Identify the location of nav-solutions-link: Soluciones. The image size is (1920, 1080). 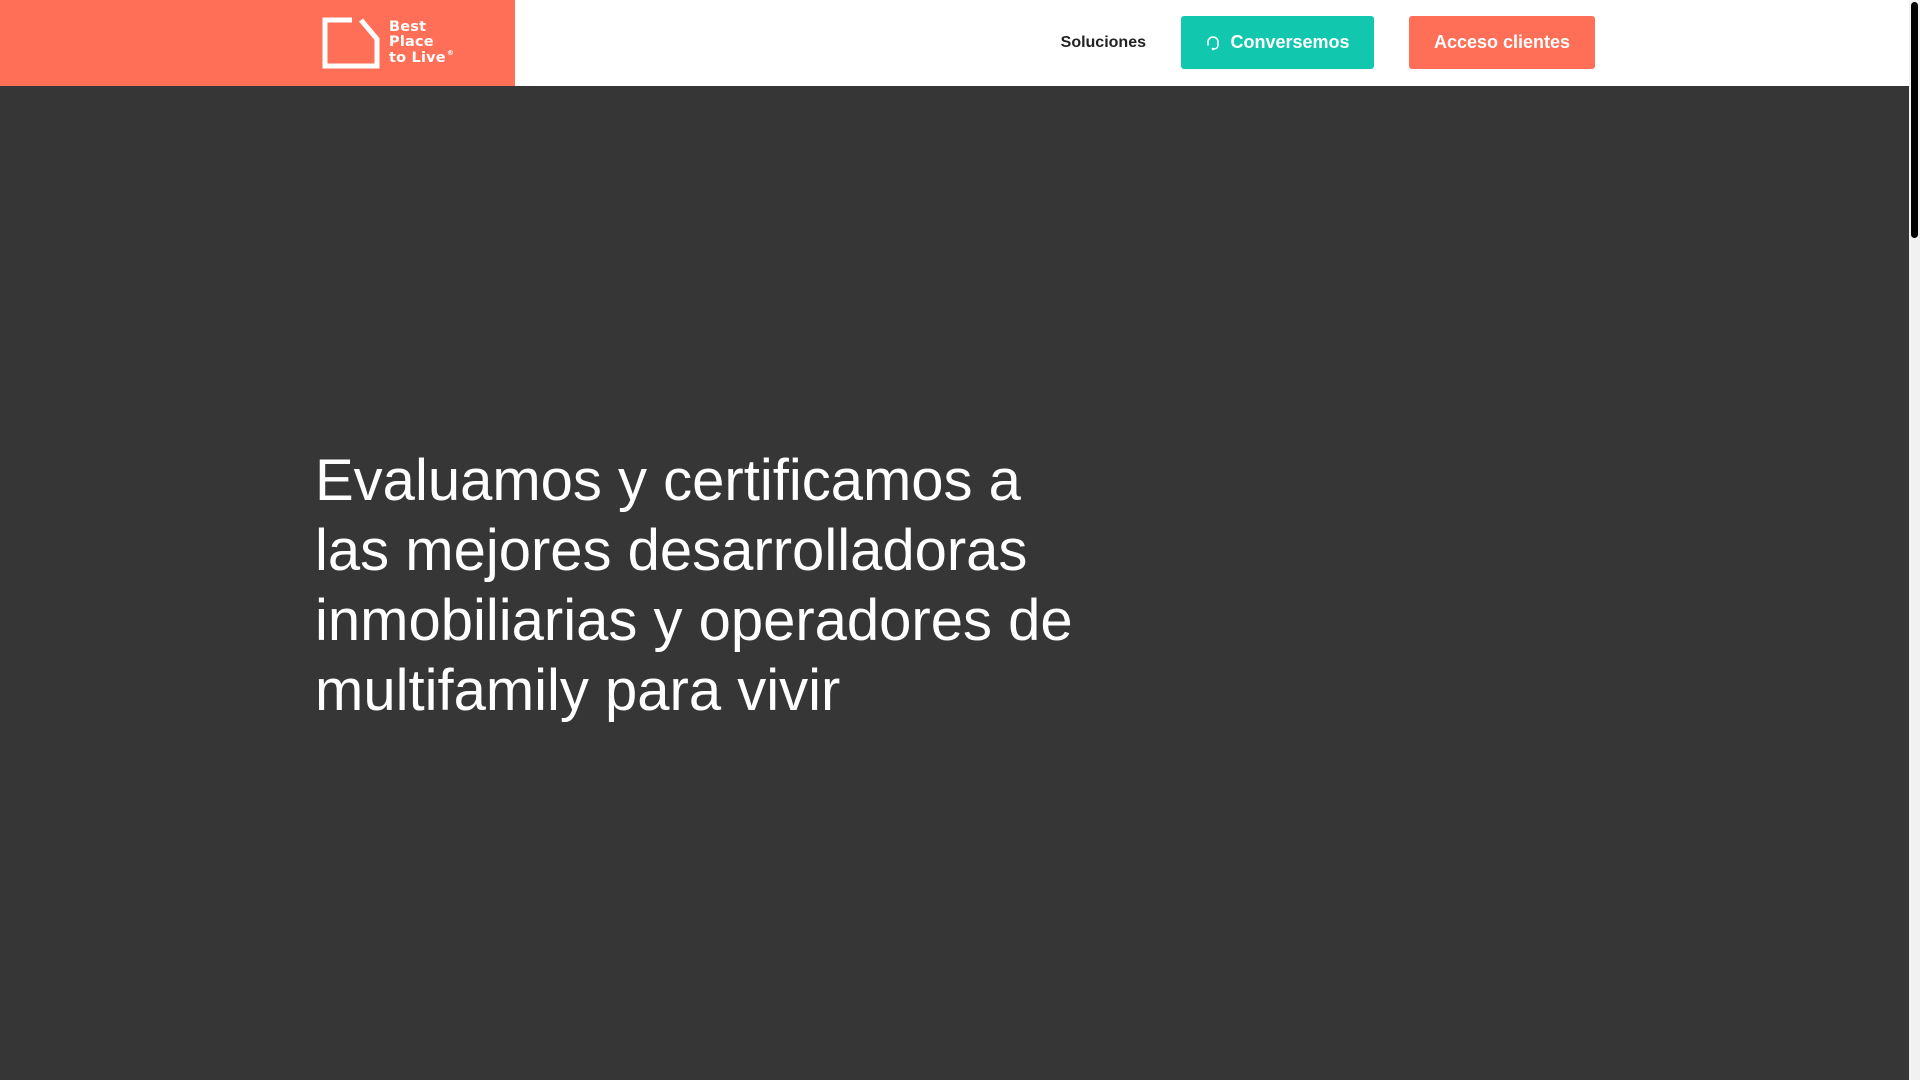
(1103, 43).